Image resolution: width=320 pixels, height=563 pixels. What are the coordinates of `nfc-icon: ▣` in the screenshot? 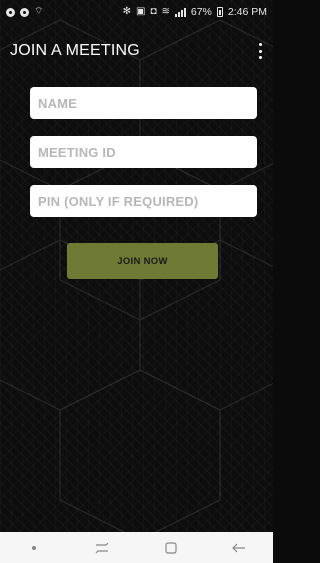 It's located at (140, 11).